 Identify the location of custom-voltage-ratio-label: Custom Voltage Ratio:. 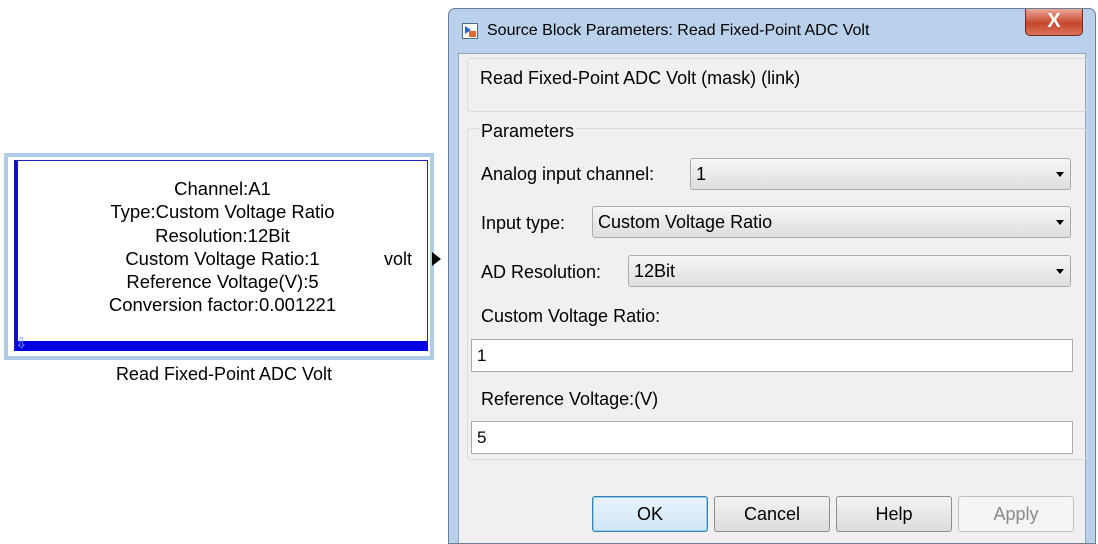
(571, 316).